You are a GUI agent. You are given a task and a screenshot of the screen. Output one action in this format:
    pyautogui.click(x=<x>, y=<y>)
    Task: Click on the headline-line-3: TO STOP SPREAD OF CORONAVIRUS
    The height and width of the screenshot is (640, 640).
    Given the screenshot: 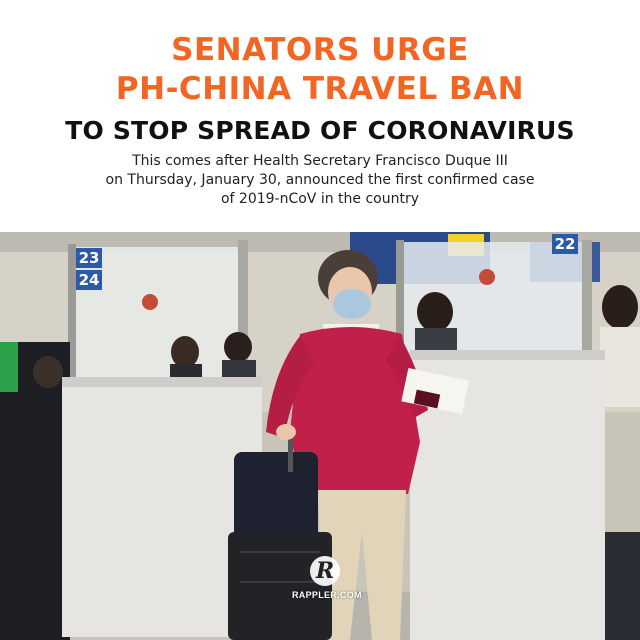 What is the action you would take?
    pyautogui.click(x=320, y=130)
    